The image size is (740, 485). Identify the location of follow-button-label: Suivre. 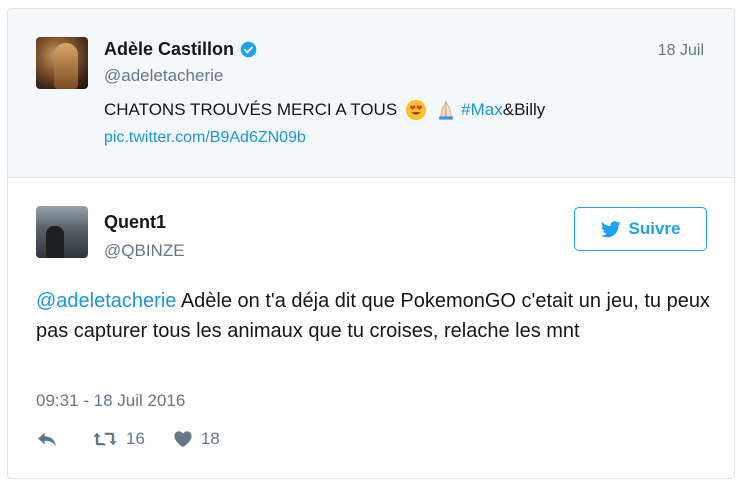
(654, 228).